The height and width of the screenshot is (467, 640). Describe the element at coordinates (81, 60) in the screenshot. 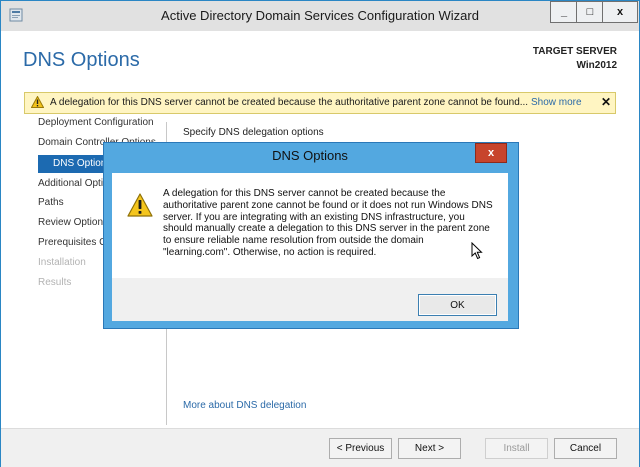

I see `page-heading: DNS Options` at that location.